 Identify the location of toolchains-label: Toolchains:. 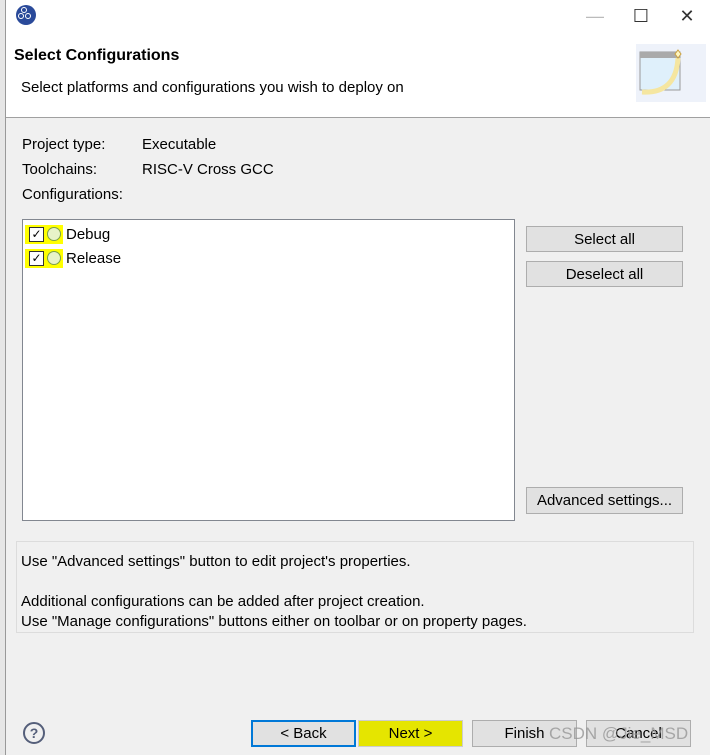
(60, 169).